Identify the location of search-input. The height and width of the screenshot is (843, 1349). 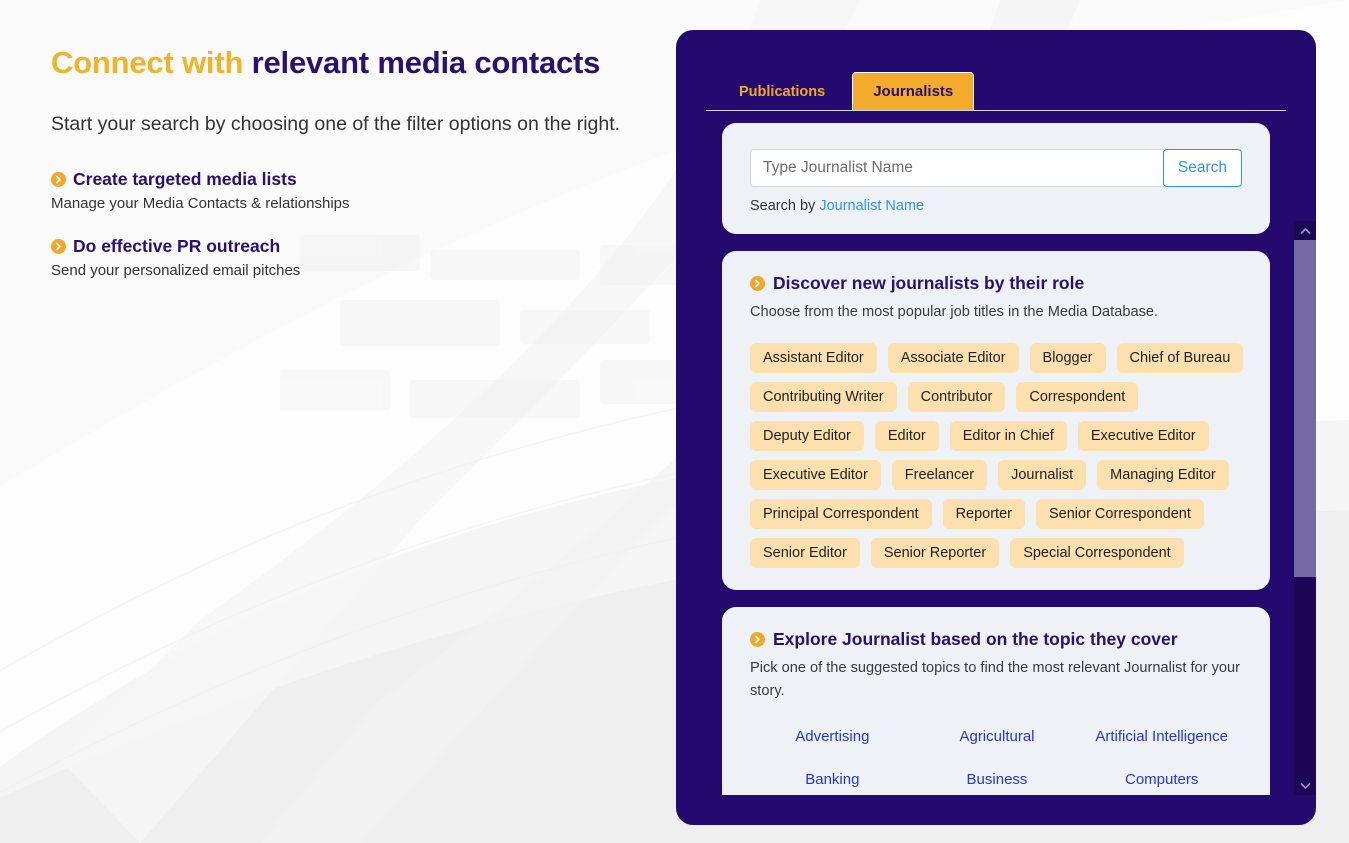
(957, 168).